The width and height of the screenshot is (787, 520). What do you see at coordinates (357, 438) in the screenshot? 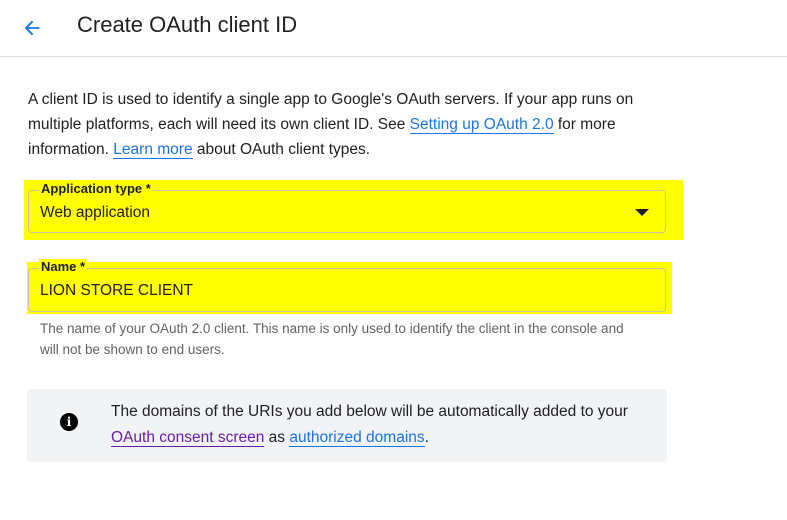
I see `authorized-domains-link: authorized domains` at bounding box center [357, 438].